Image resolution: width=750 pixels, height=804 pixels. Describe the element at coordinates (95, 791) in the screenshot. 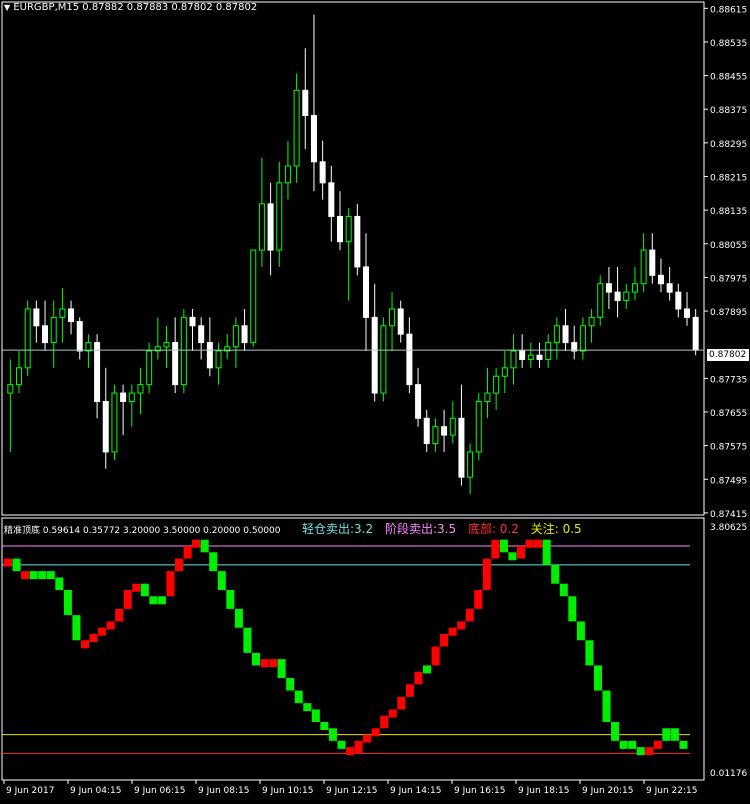

I see `time-label: 9 Jun 04:15` at that location.